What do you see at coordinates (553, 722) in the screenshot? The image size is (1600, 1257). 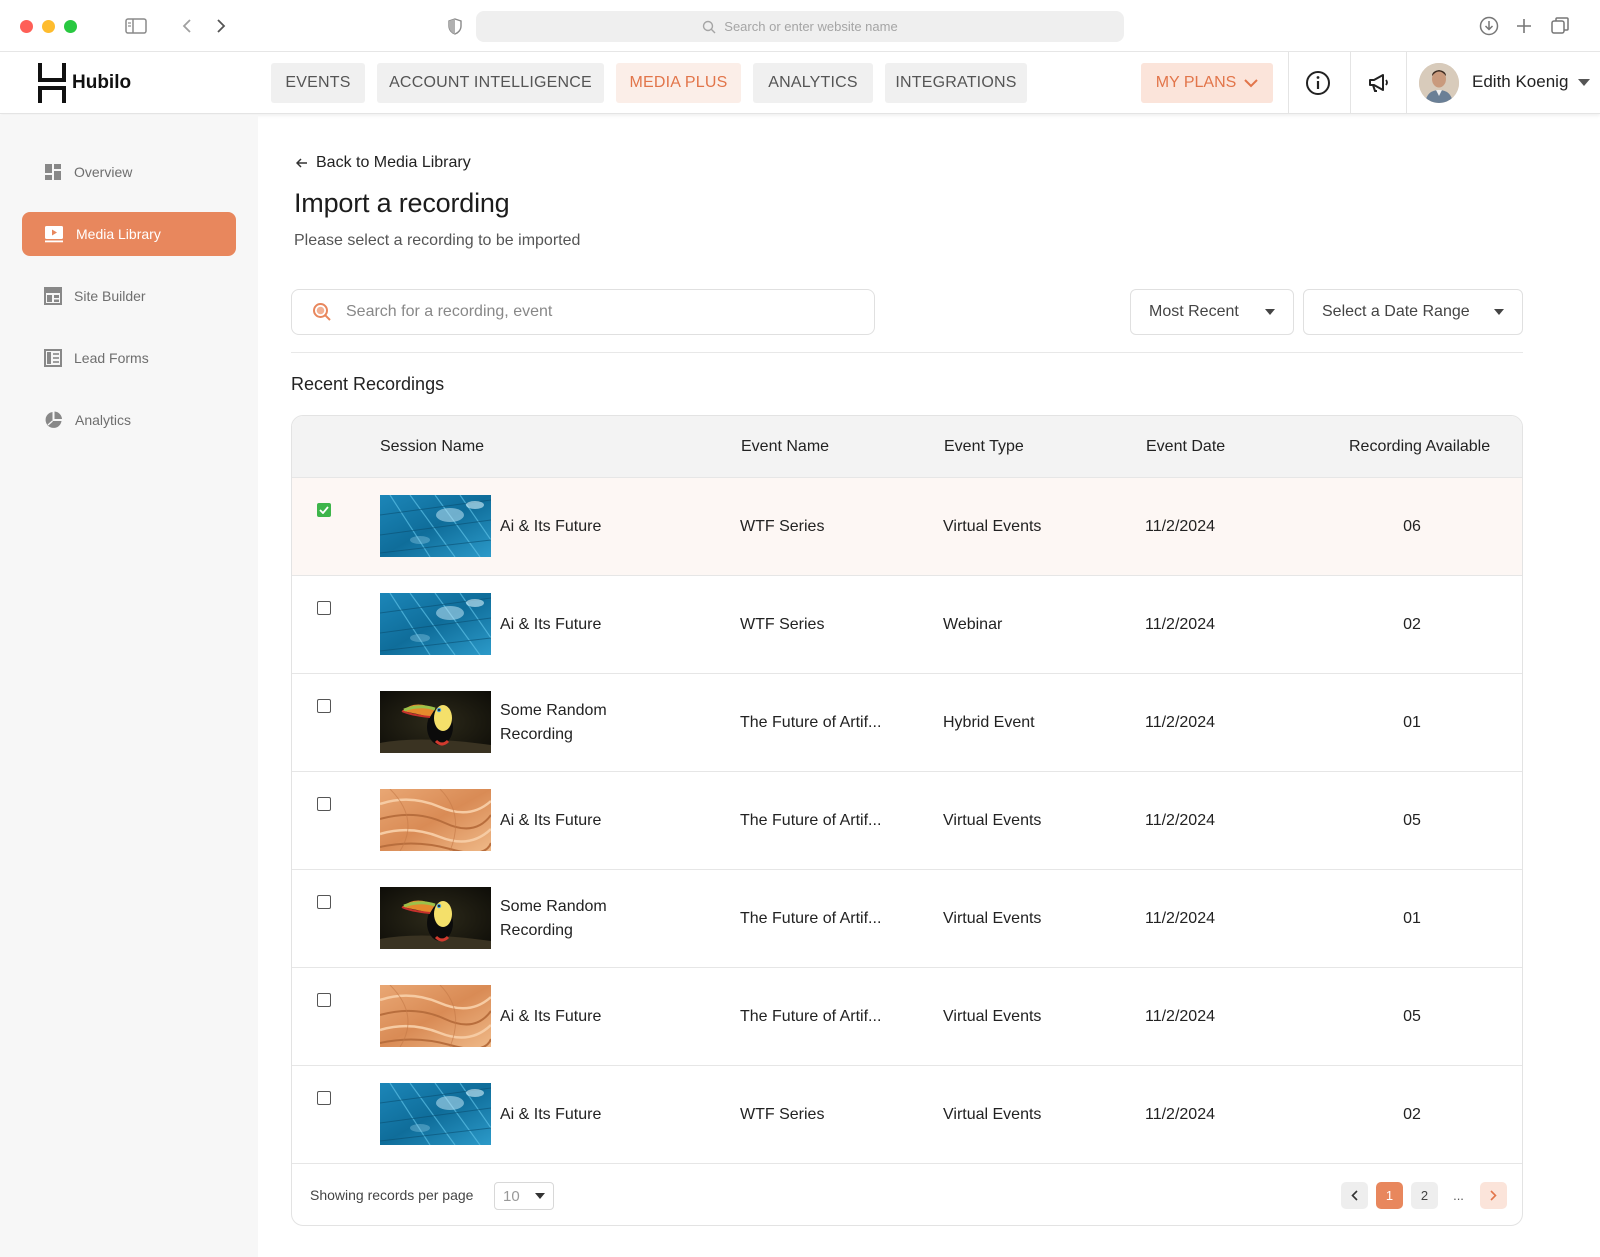 I see `session-name: Some Random Recording` at bounding box center [553, 722].